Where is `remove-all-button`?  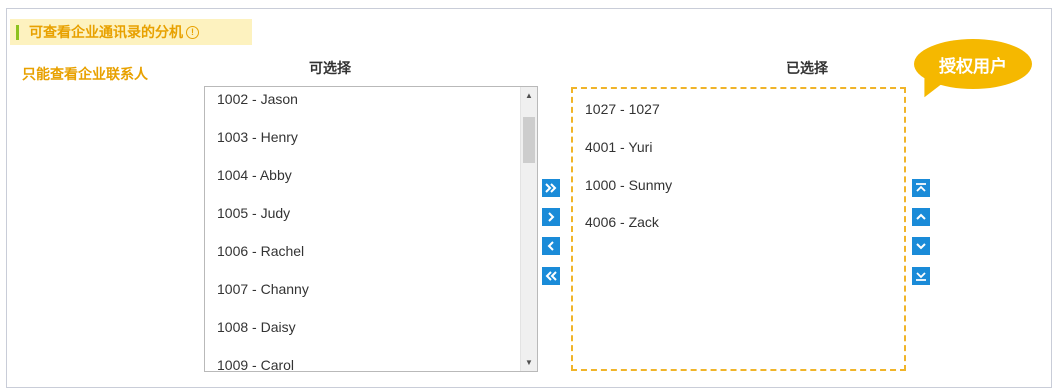 remove-all-button is located at coordinates (551, 276).